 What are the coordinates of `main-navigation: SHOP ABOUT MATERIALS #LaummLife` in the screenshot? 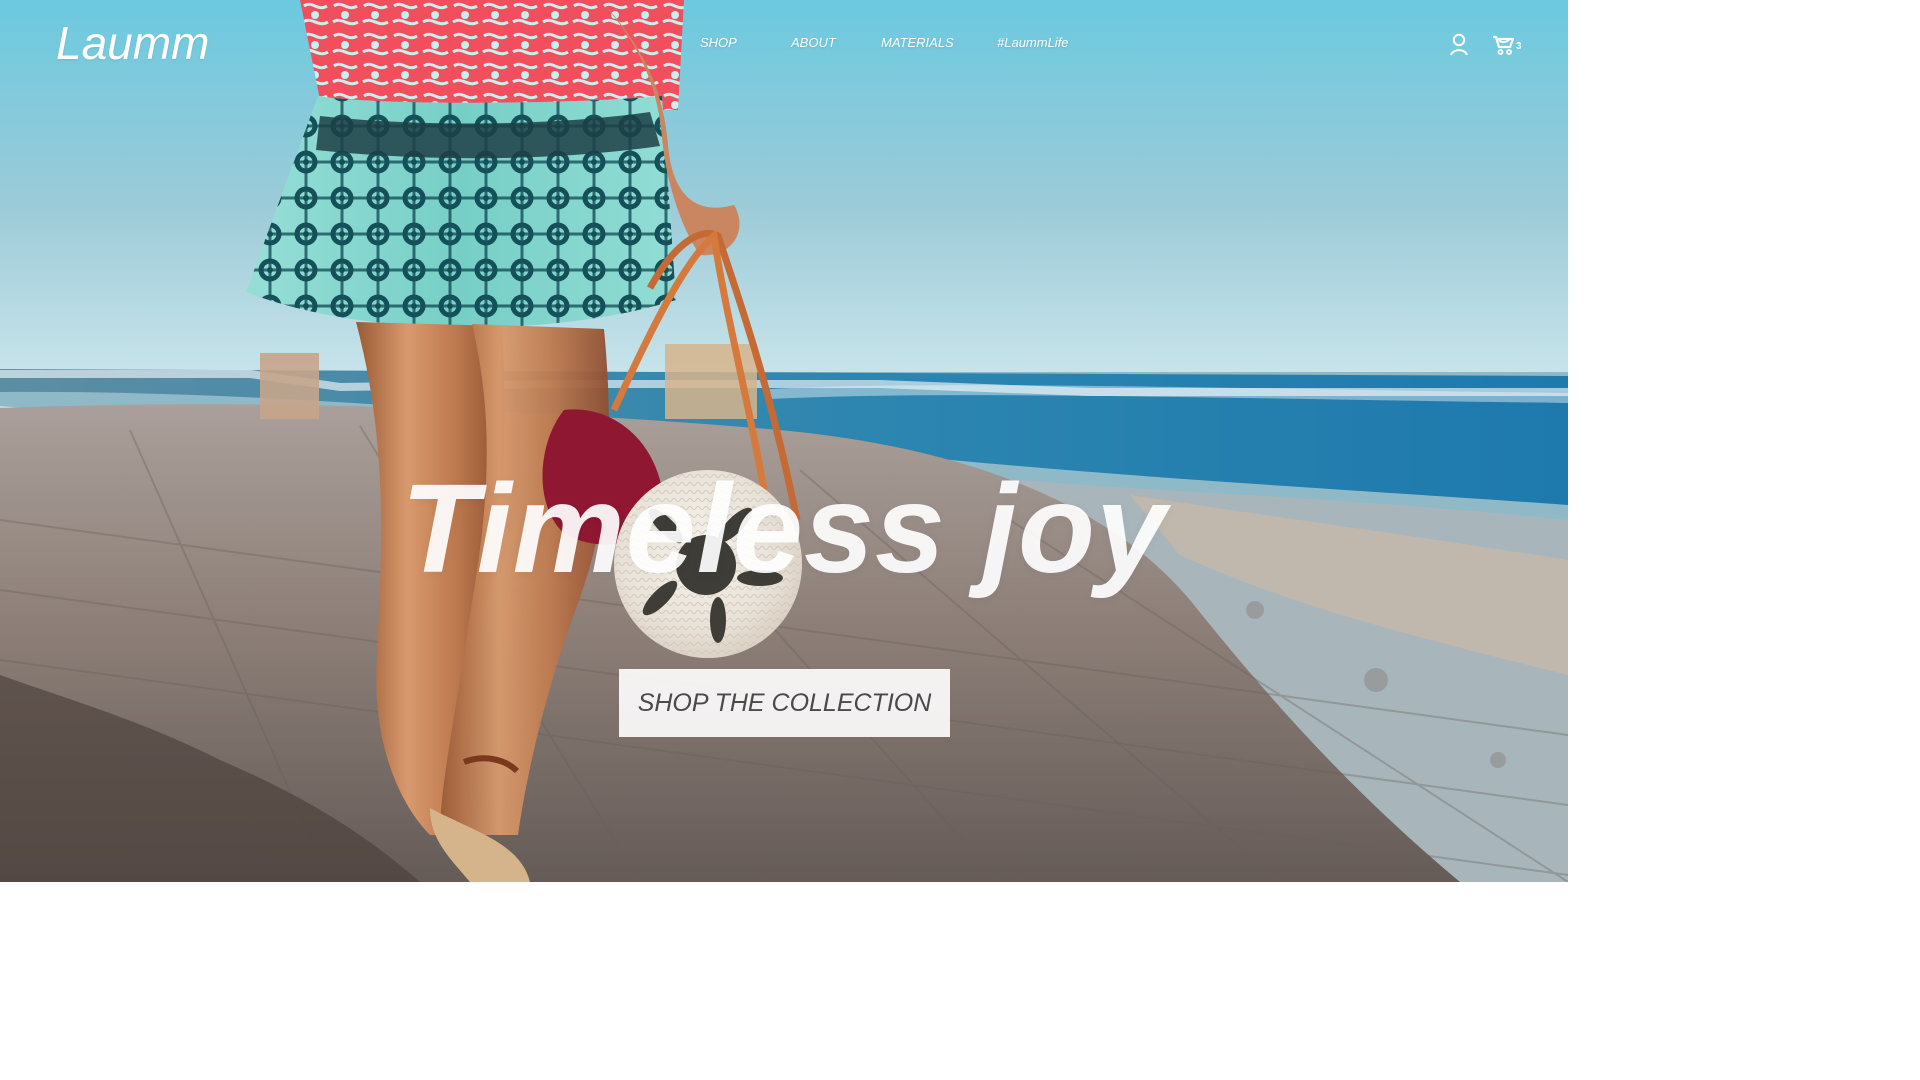 It's located at (784, 46).